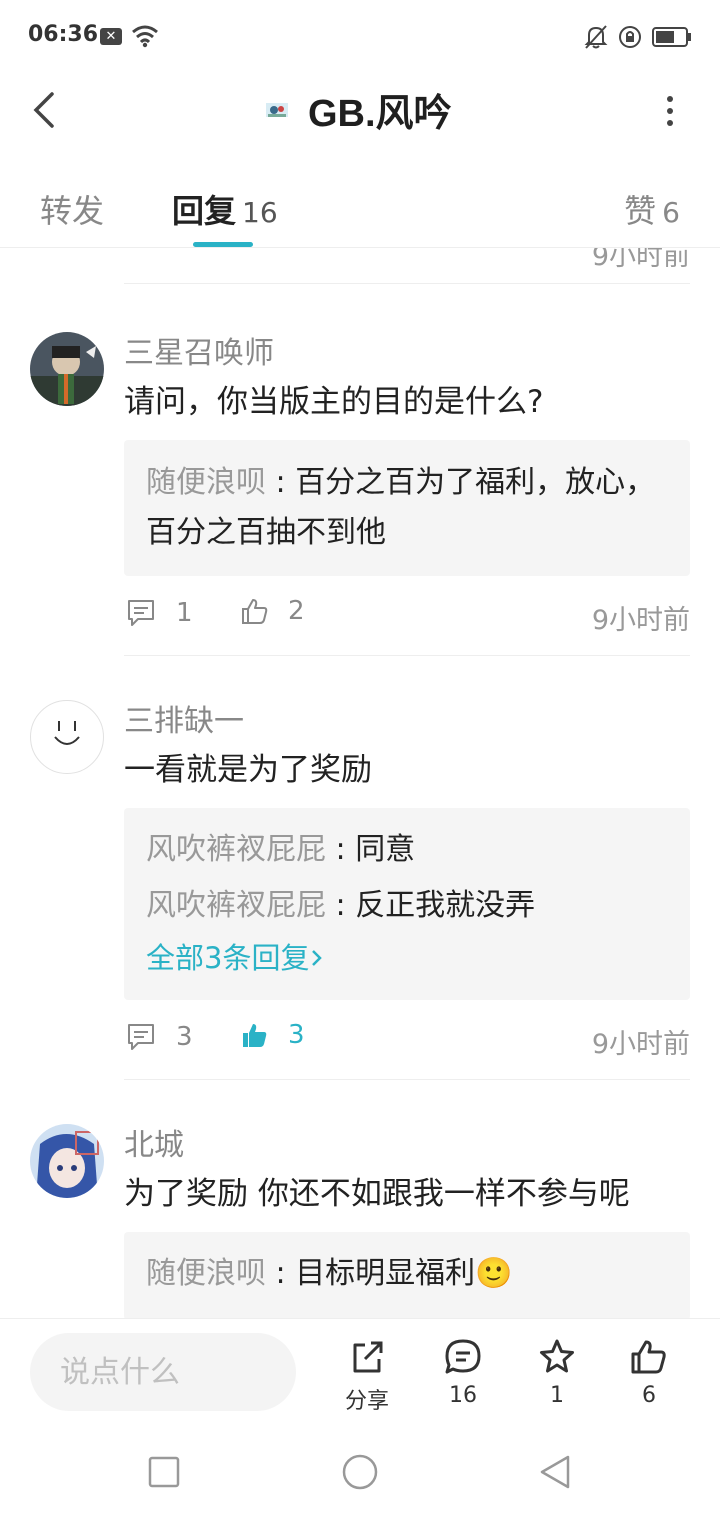 The height and width of the screenshot is (1520, 720). What do you see at coordinates (407, 616) in the screenshot?
I see `comment-footer: 1 2 9小时前` at bounding box center [407, 616].